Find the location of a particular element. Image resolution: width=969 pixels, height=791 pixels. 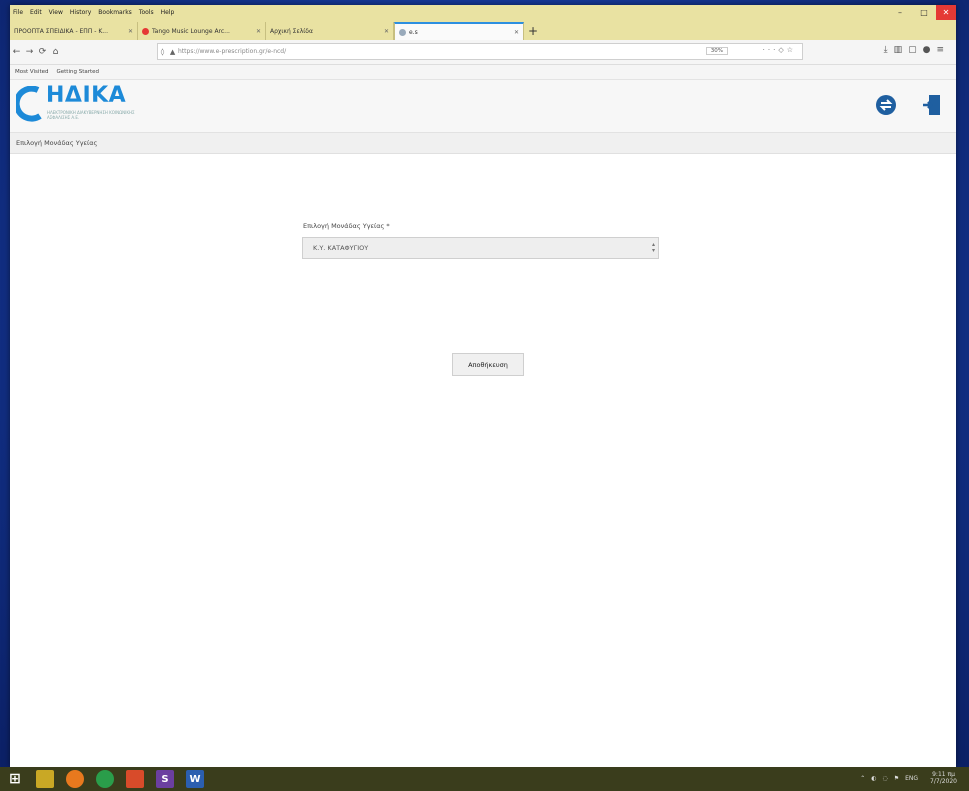

pocket-icon: ◇ is located at coordinates (782, 50).